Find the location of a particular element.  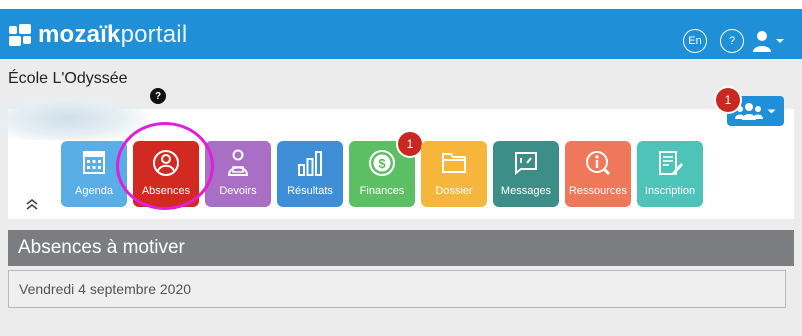

app-logo: mozaïkportail is located at coordinates (112, 35).